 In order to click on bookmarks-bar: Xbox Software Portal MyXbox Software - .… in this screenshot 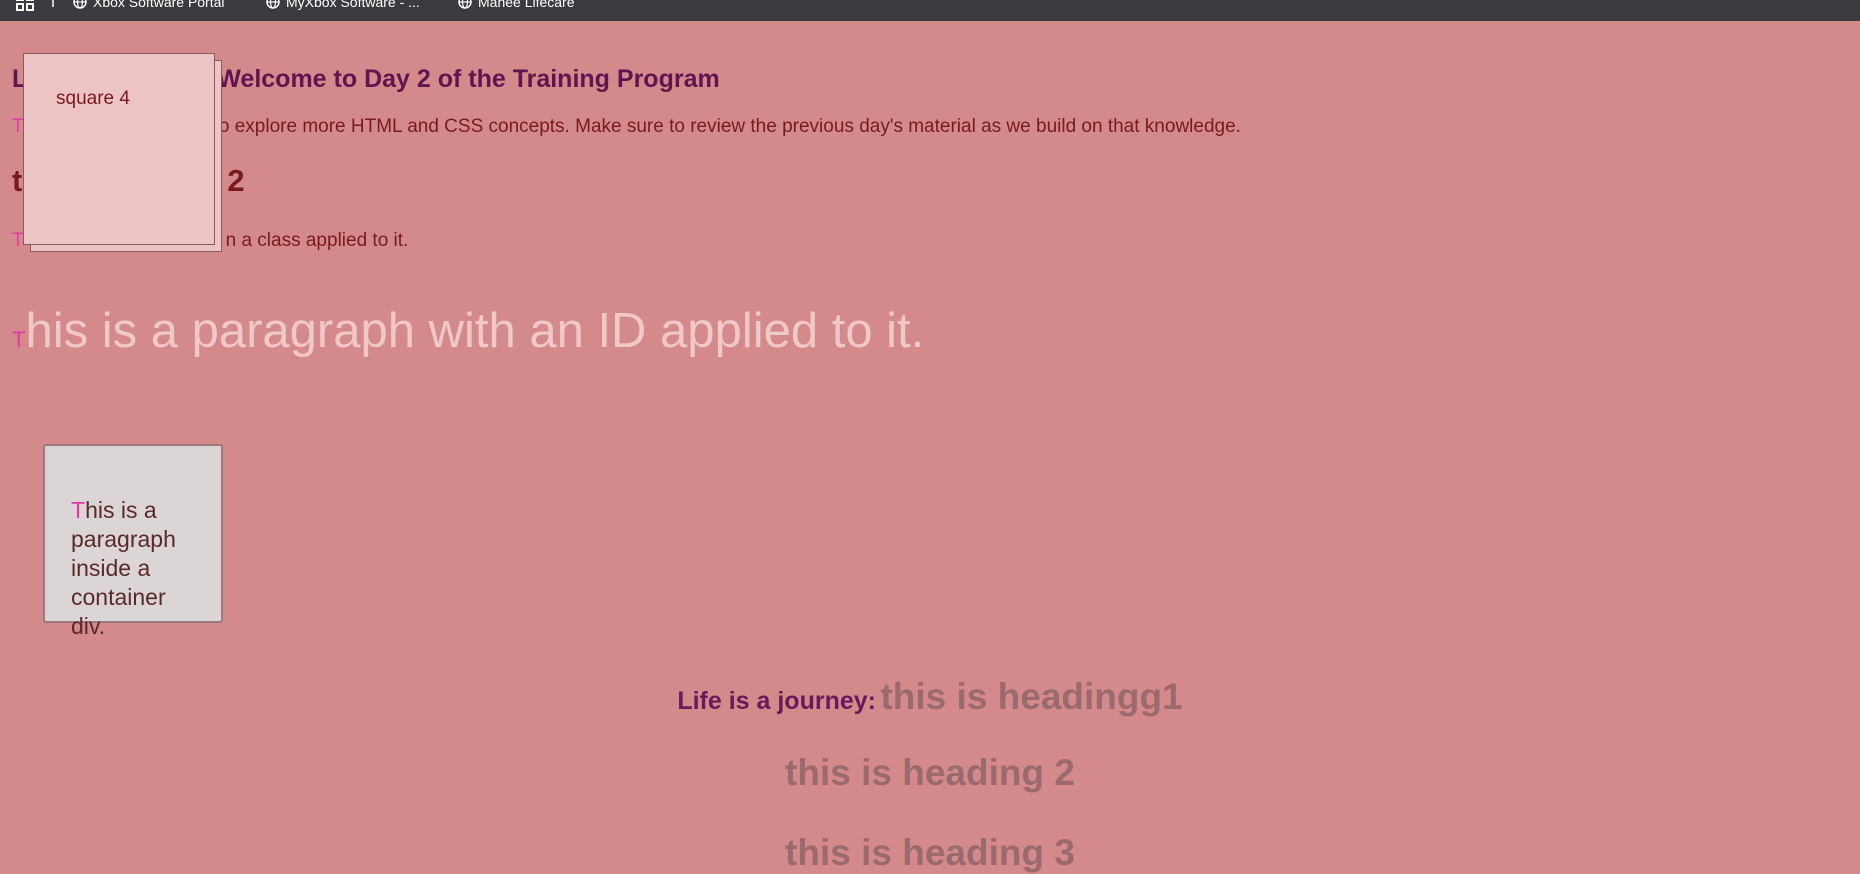, I will do `click(930, 10)`.